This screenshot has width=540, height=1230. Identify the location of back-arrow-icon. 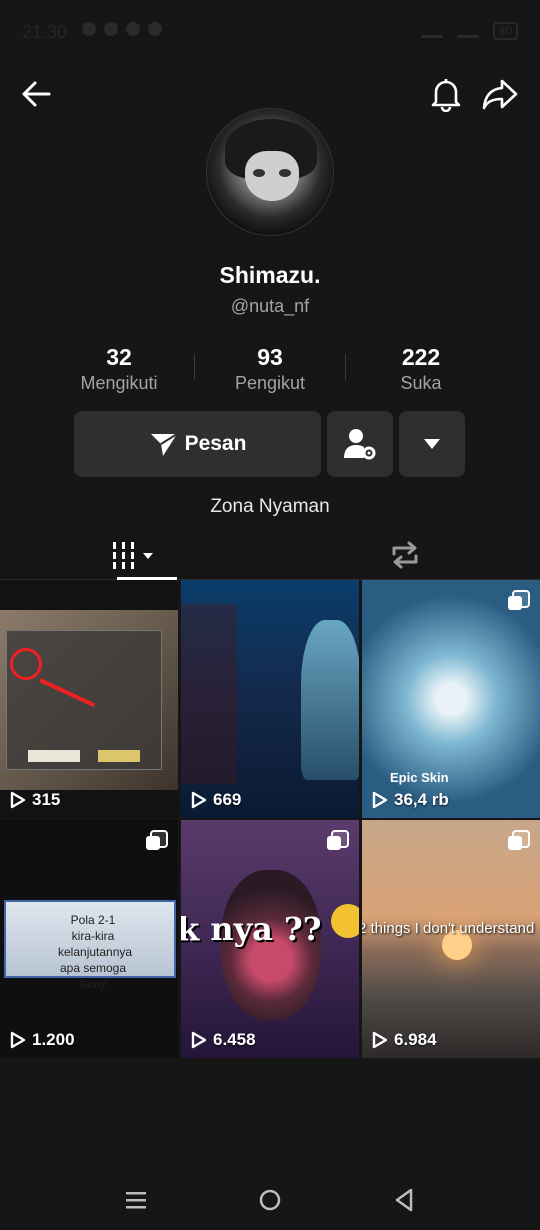
(36, 94).